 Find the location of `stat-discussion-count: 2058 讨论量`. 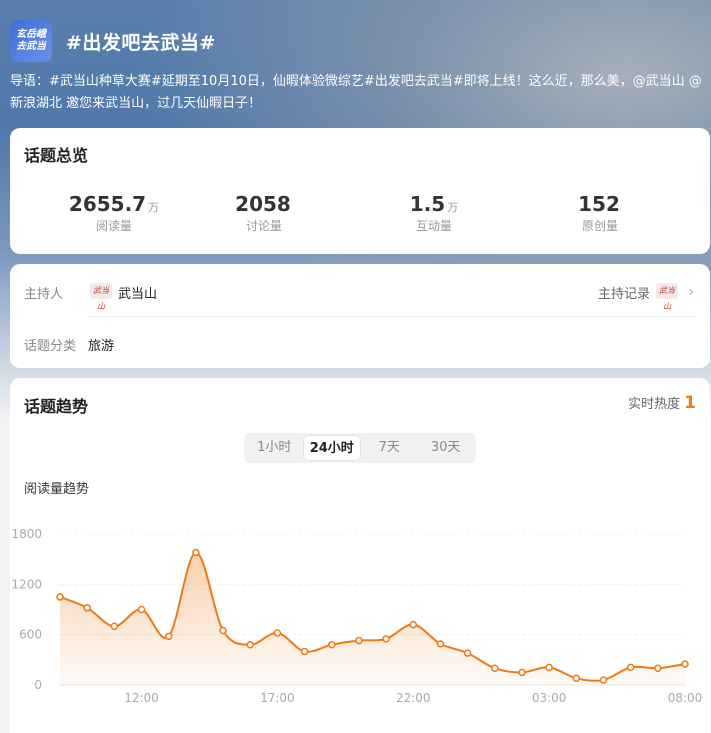

stat-discussion-count: 2058 讨论量 is located at coordinates (263, 212).